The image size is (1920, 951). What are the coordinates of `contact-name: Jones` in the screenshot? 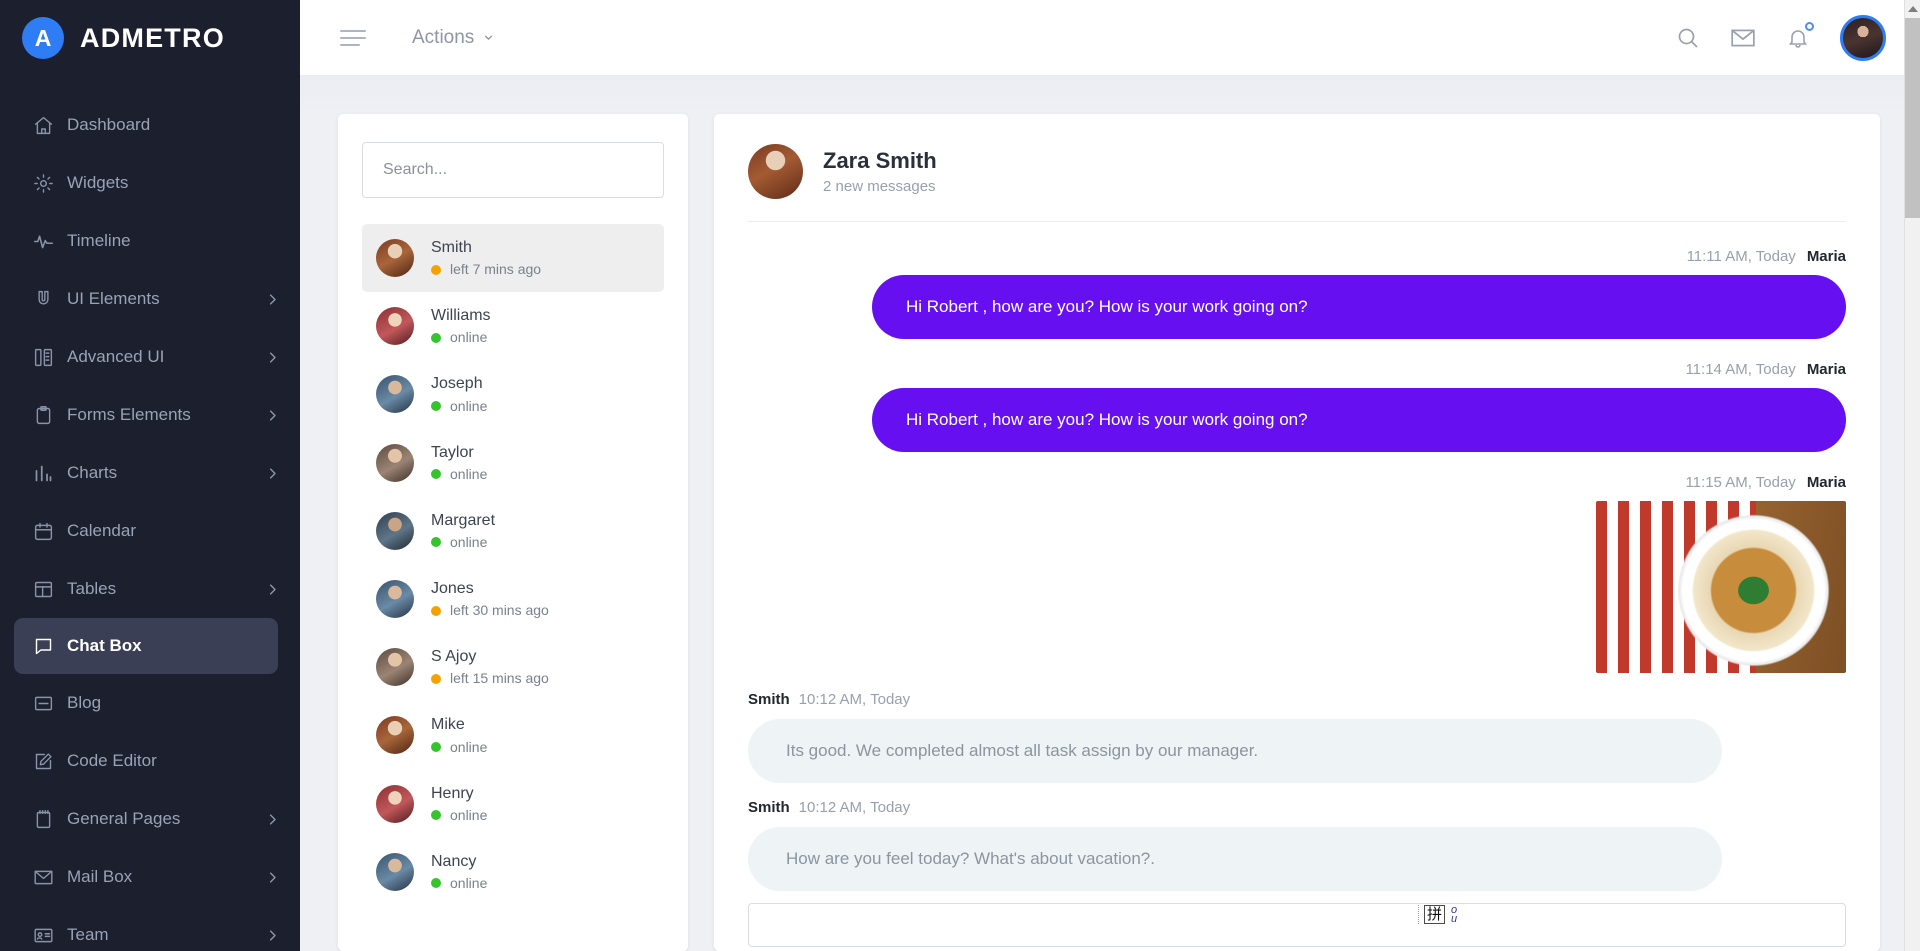 It's located at (452, 588).